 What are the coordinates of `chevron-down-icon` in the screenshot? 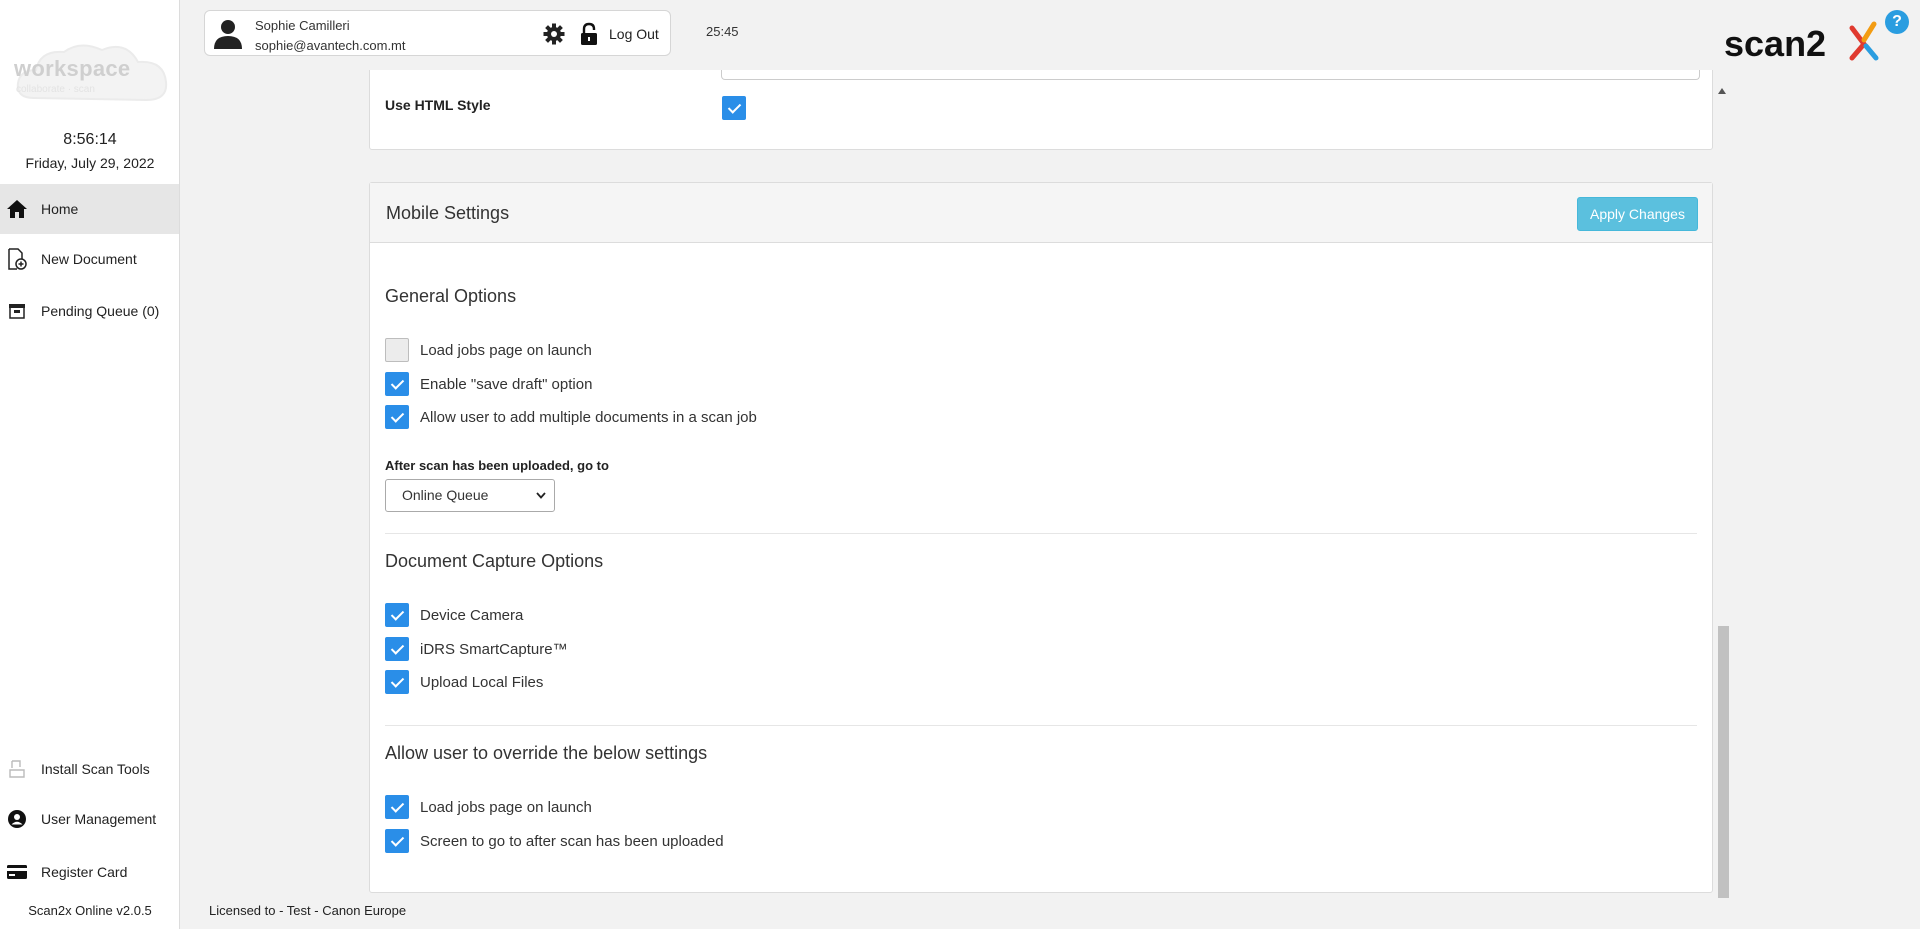 It's located at (541, 495).